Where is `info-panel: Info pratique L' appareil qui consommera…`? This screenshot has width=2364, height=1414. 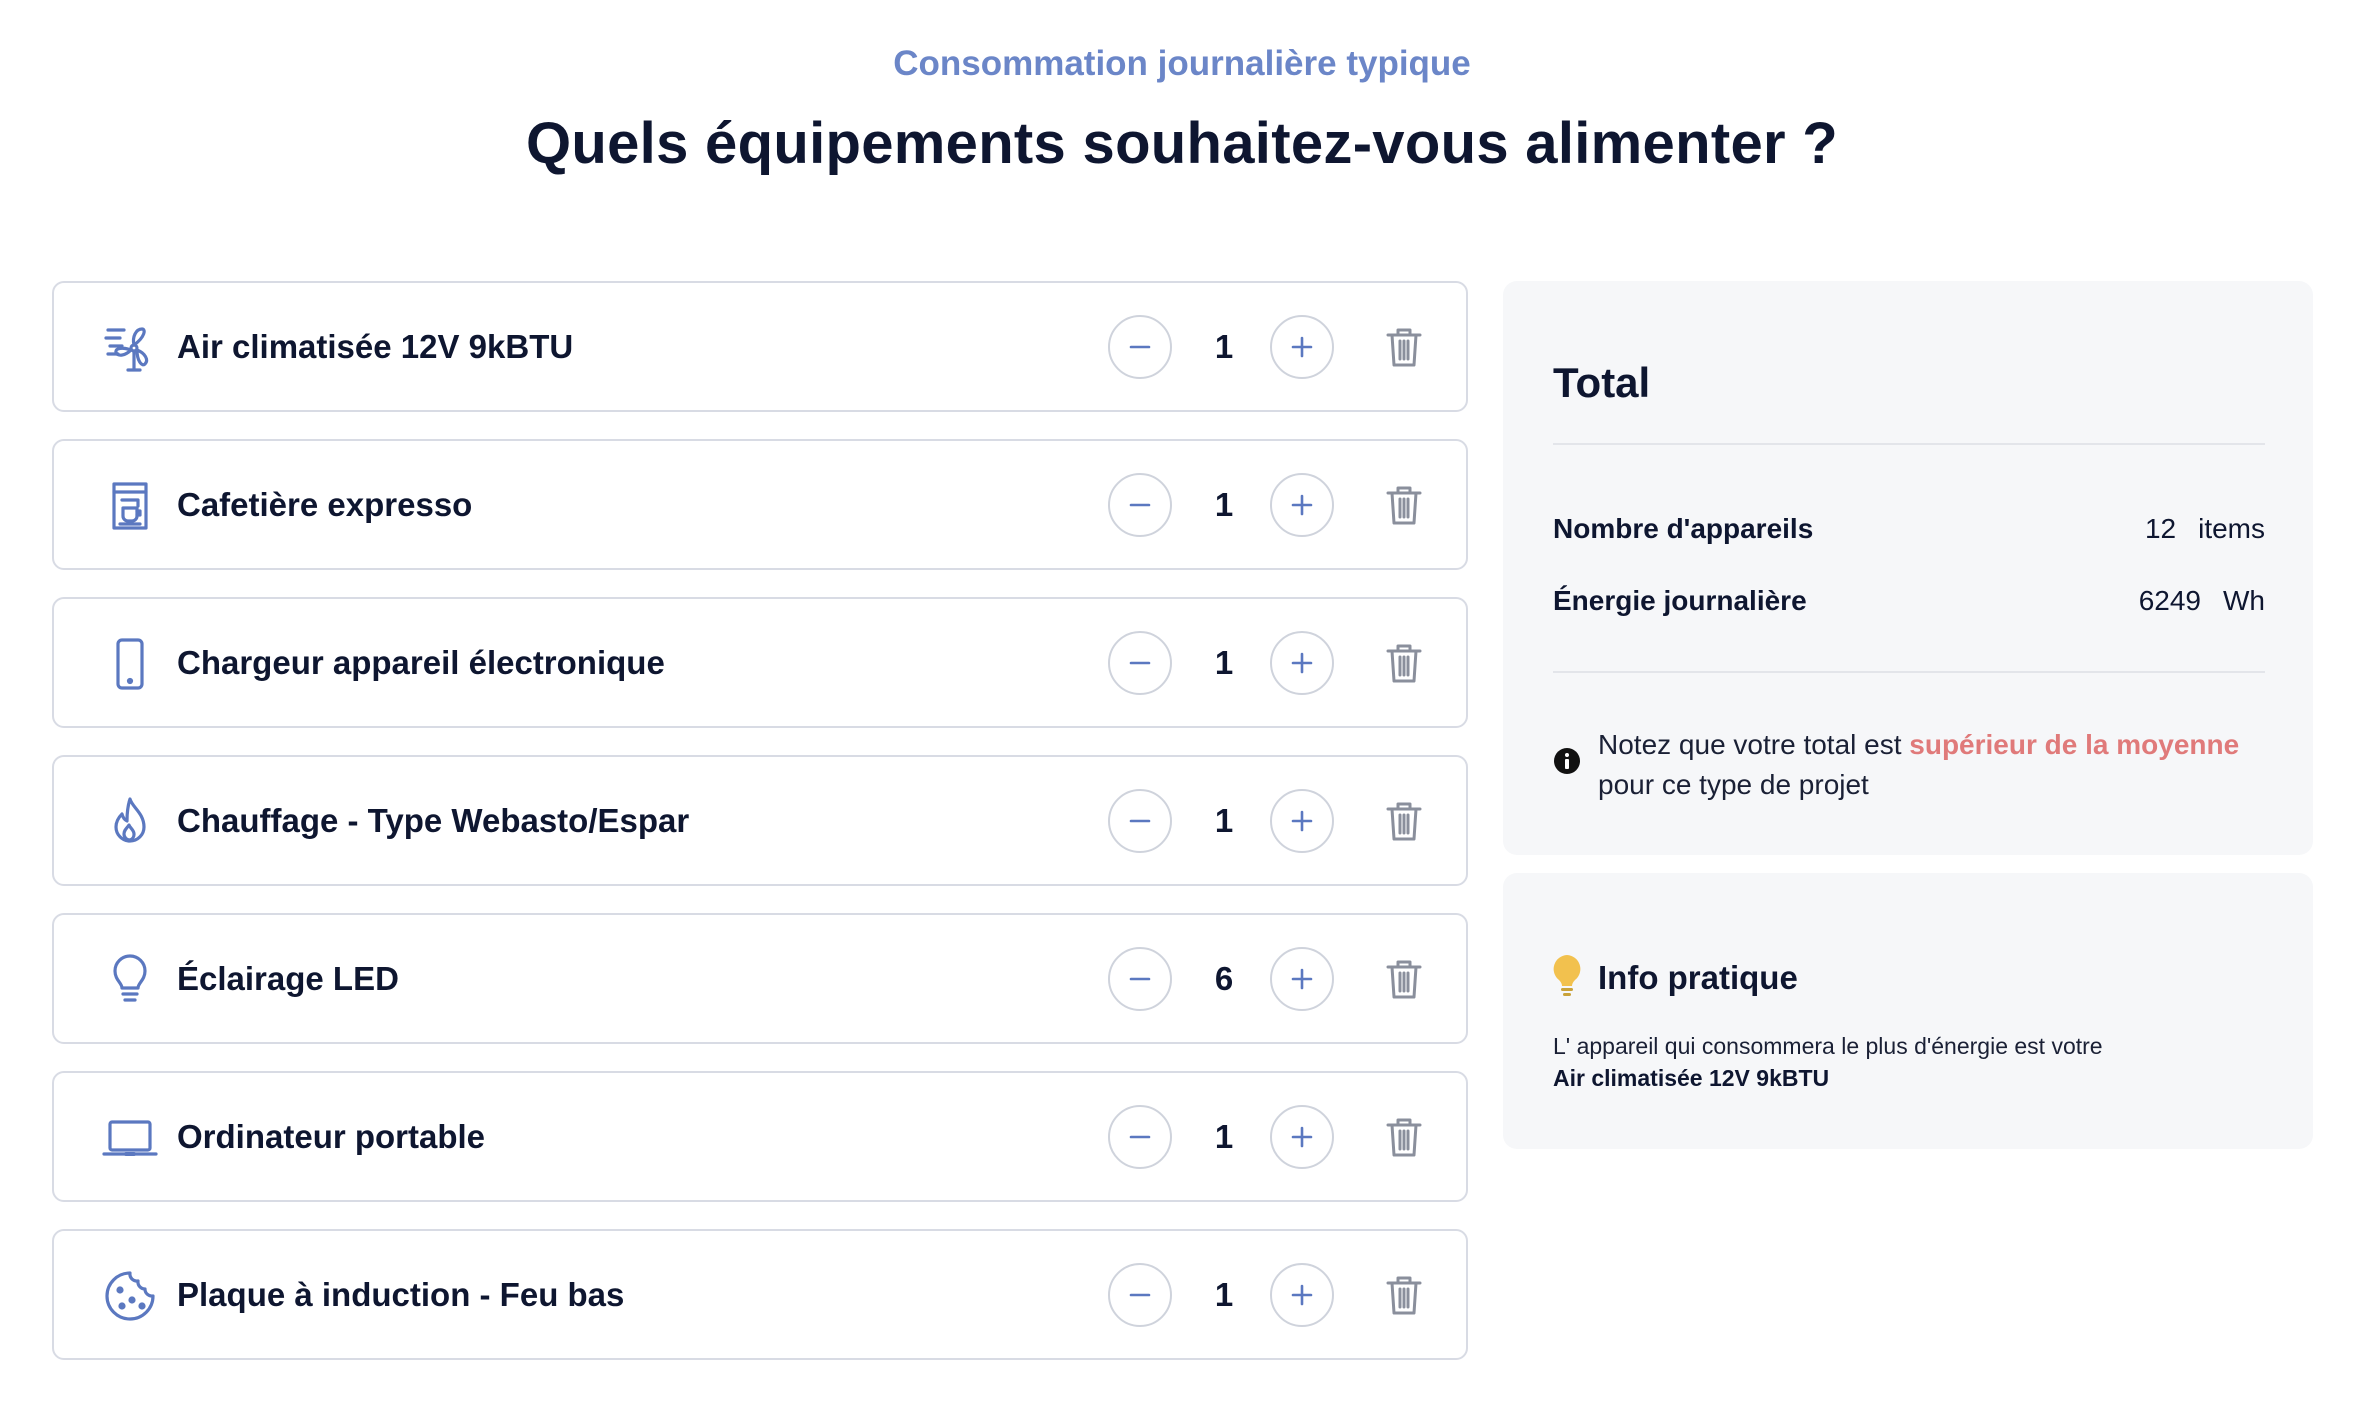
info-panel: Info pratique L' appareil qui consommera… is located at coordinates (1908, 1011).